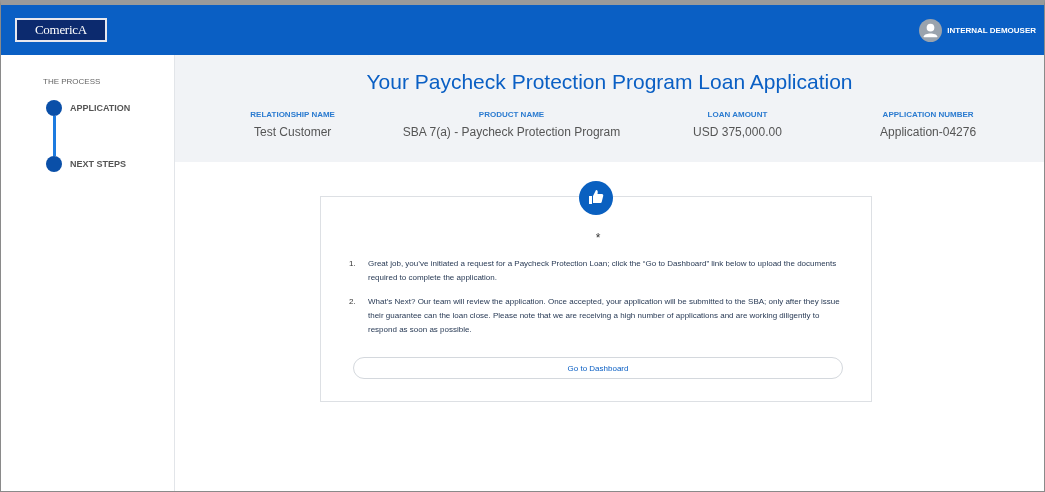 The height and width of the screenshot is (492, 1045). I want to click on step-label: NEXT STEPS, so click(98, 164).